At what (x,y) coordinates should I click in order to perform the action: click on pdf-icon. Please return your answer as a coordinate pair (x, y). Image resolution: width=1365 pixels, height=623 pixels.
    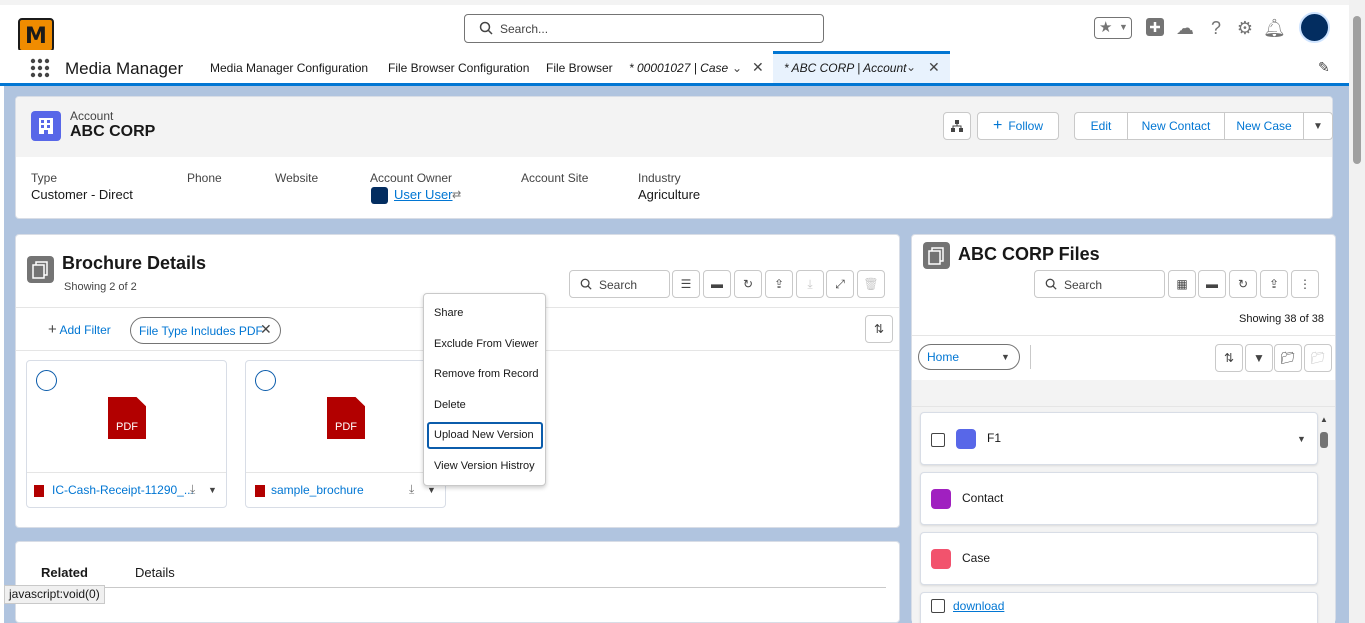
    Looking at the image, I should click on (39, 491).